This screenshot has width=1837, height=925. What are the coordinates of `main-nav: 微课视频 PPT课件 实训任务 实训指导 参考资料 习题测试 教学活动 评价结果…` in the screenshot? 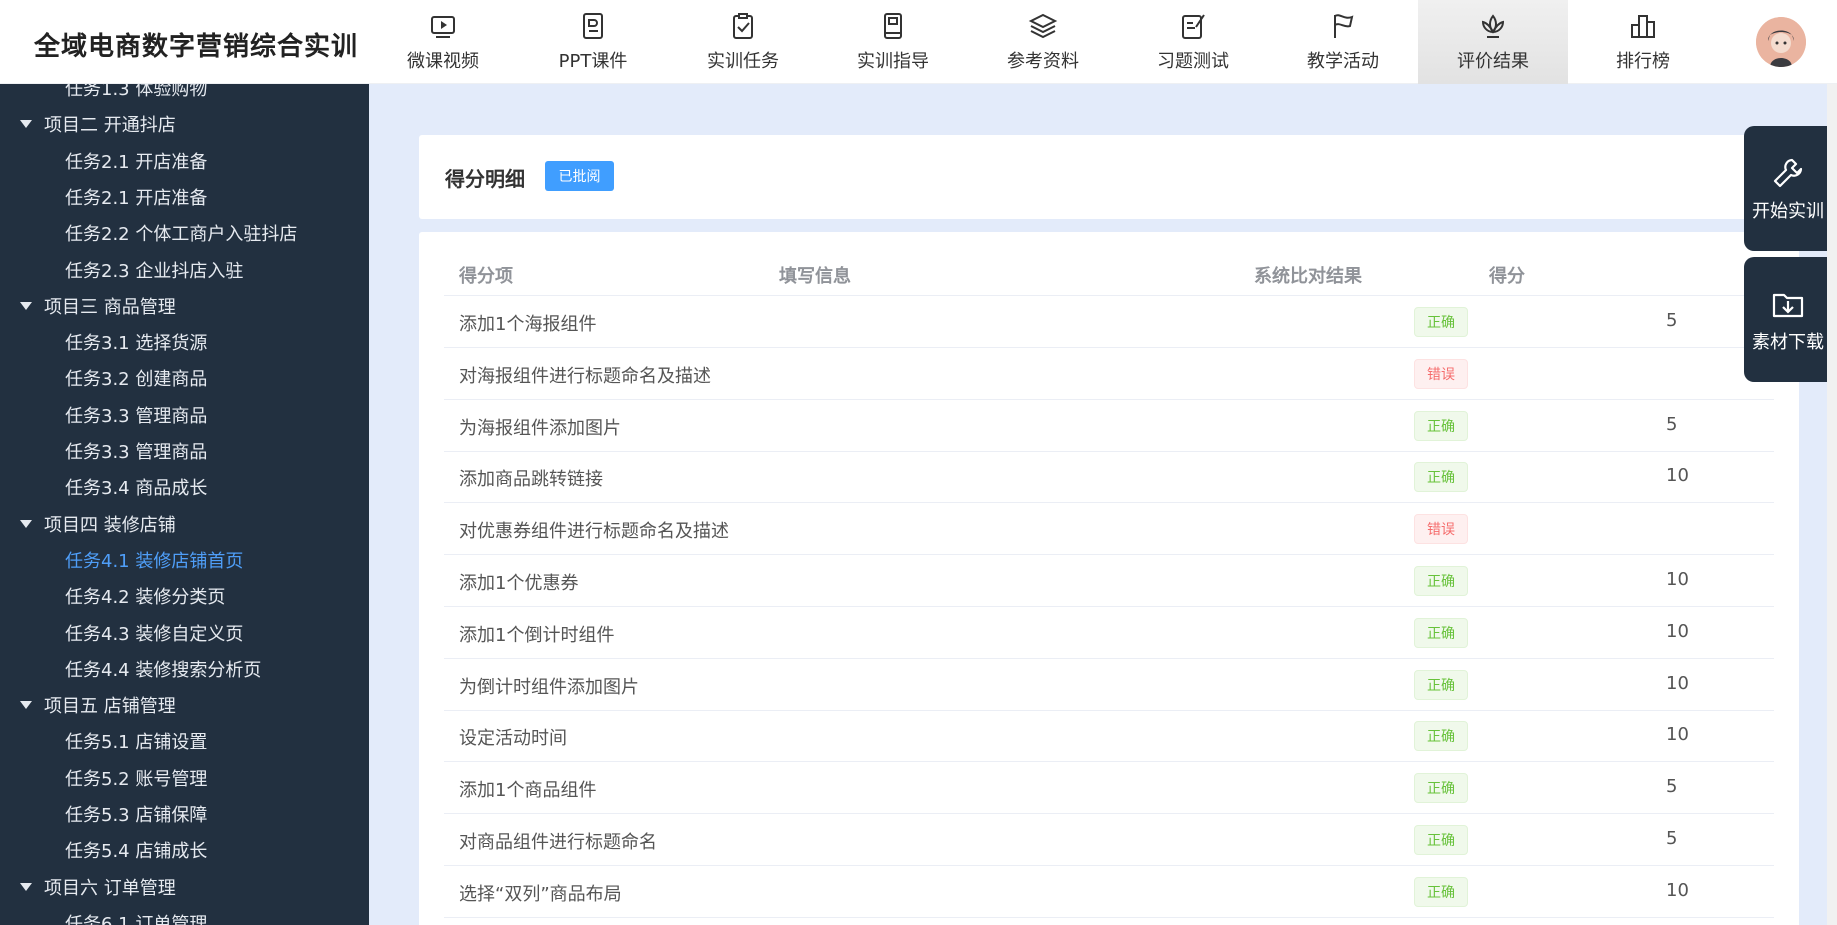 It's located at (1043, 42).